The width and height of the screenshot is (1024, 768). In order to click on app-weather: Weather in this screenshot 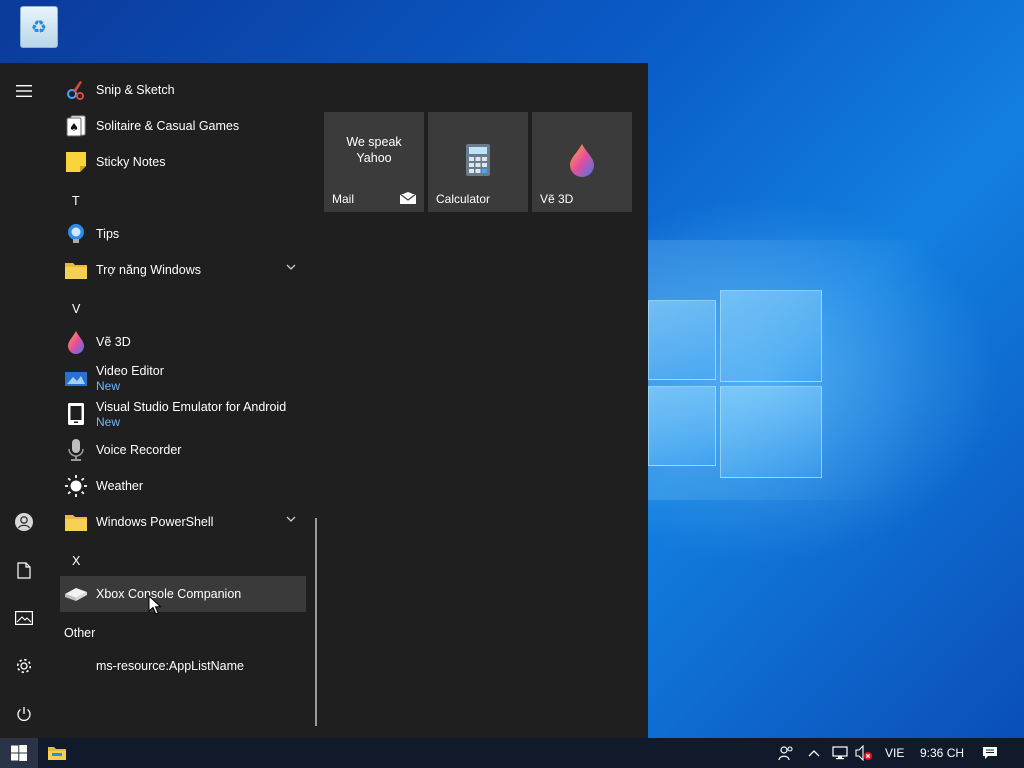, I will do `click(183, 486)`.